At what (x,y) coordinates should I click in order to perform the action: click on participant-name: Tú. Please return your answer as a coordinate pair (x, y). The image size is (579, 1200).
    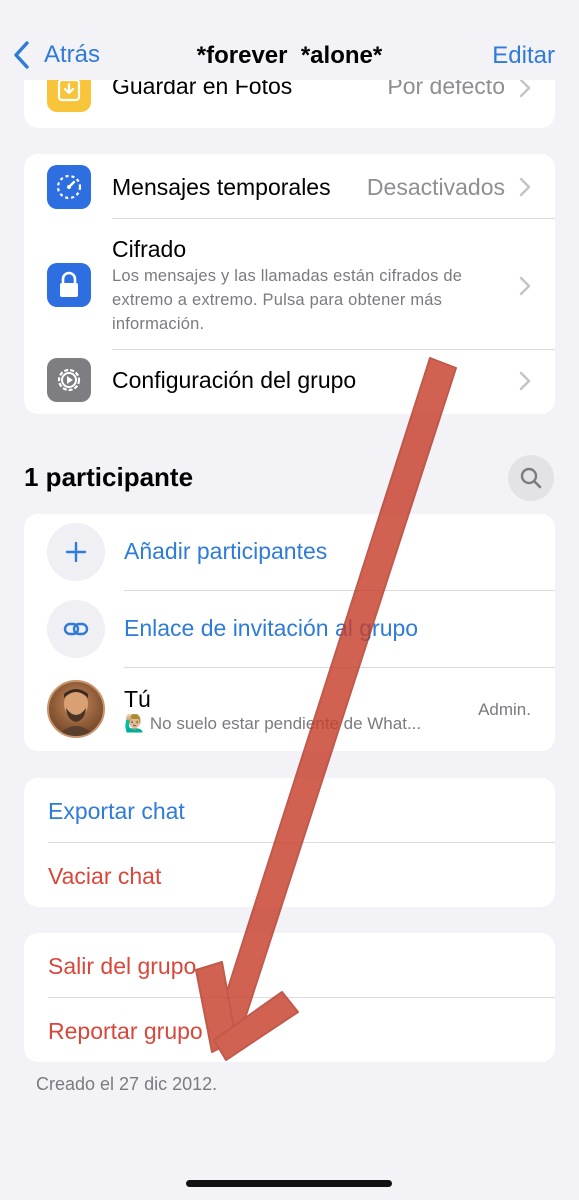
    Looking at the image, I should click on (137, 699).